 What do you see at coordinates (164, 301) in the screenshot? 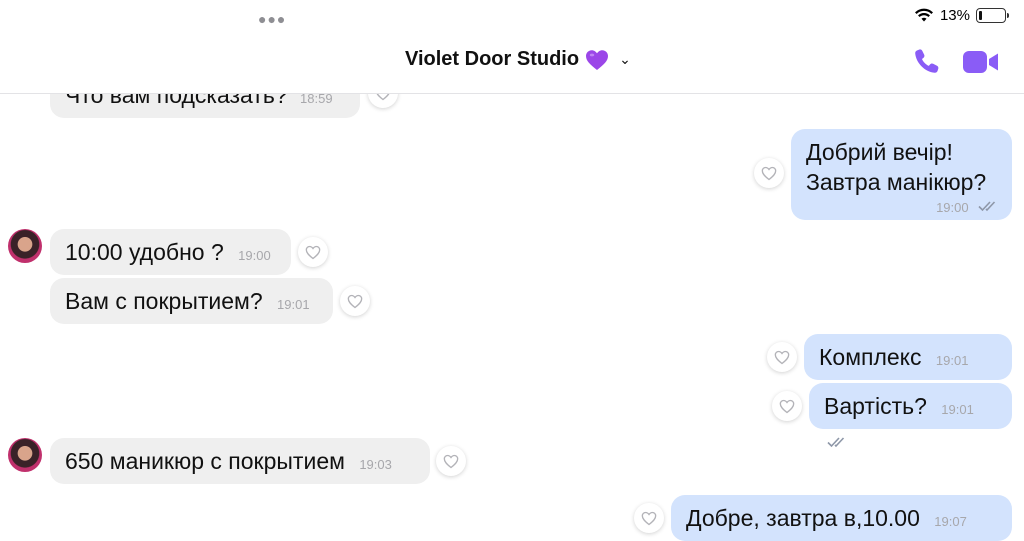
I see `message-text: Вам с покрытием?` at bounding box center [164, 301].